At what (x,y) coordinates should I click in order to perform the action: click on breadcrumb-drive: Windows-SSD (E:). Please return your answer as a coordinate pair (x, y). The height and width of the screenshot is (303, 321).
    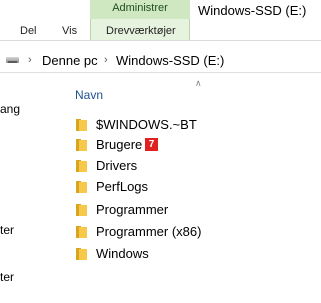
    Looking at the image, I should click on (170, 60).